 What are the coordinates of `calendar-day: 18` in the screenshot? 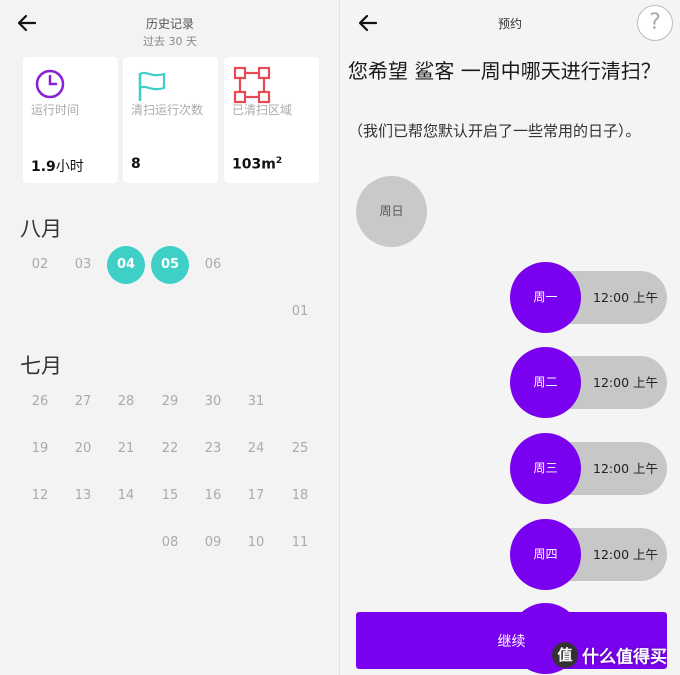 It's located at (300, 496).